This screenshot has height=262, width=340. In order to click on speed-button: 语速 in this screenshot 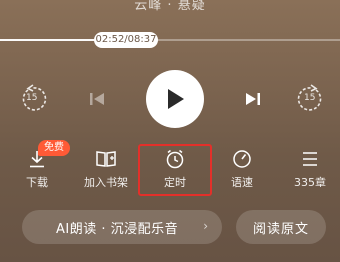, I will do `click(242, 171)`.